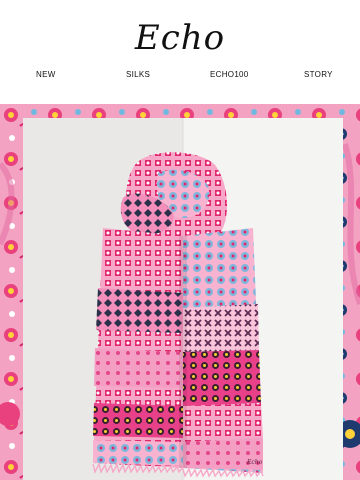 This screenshot has width=360, height=480. I want to click on nav-link-story: STORY, so click(318, 74).